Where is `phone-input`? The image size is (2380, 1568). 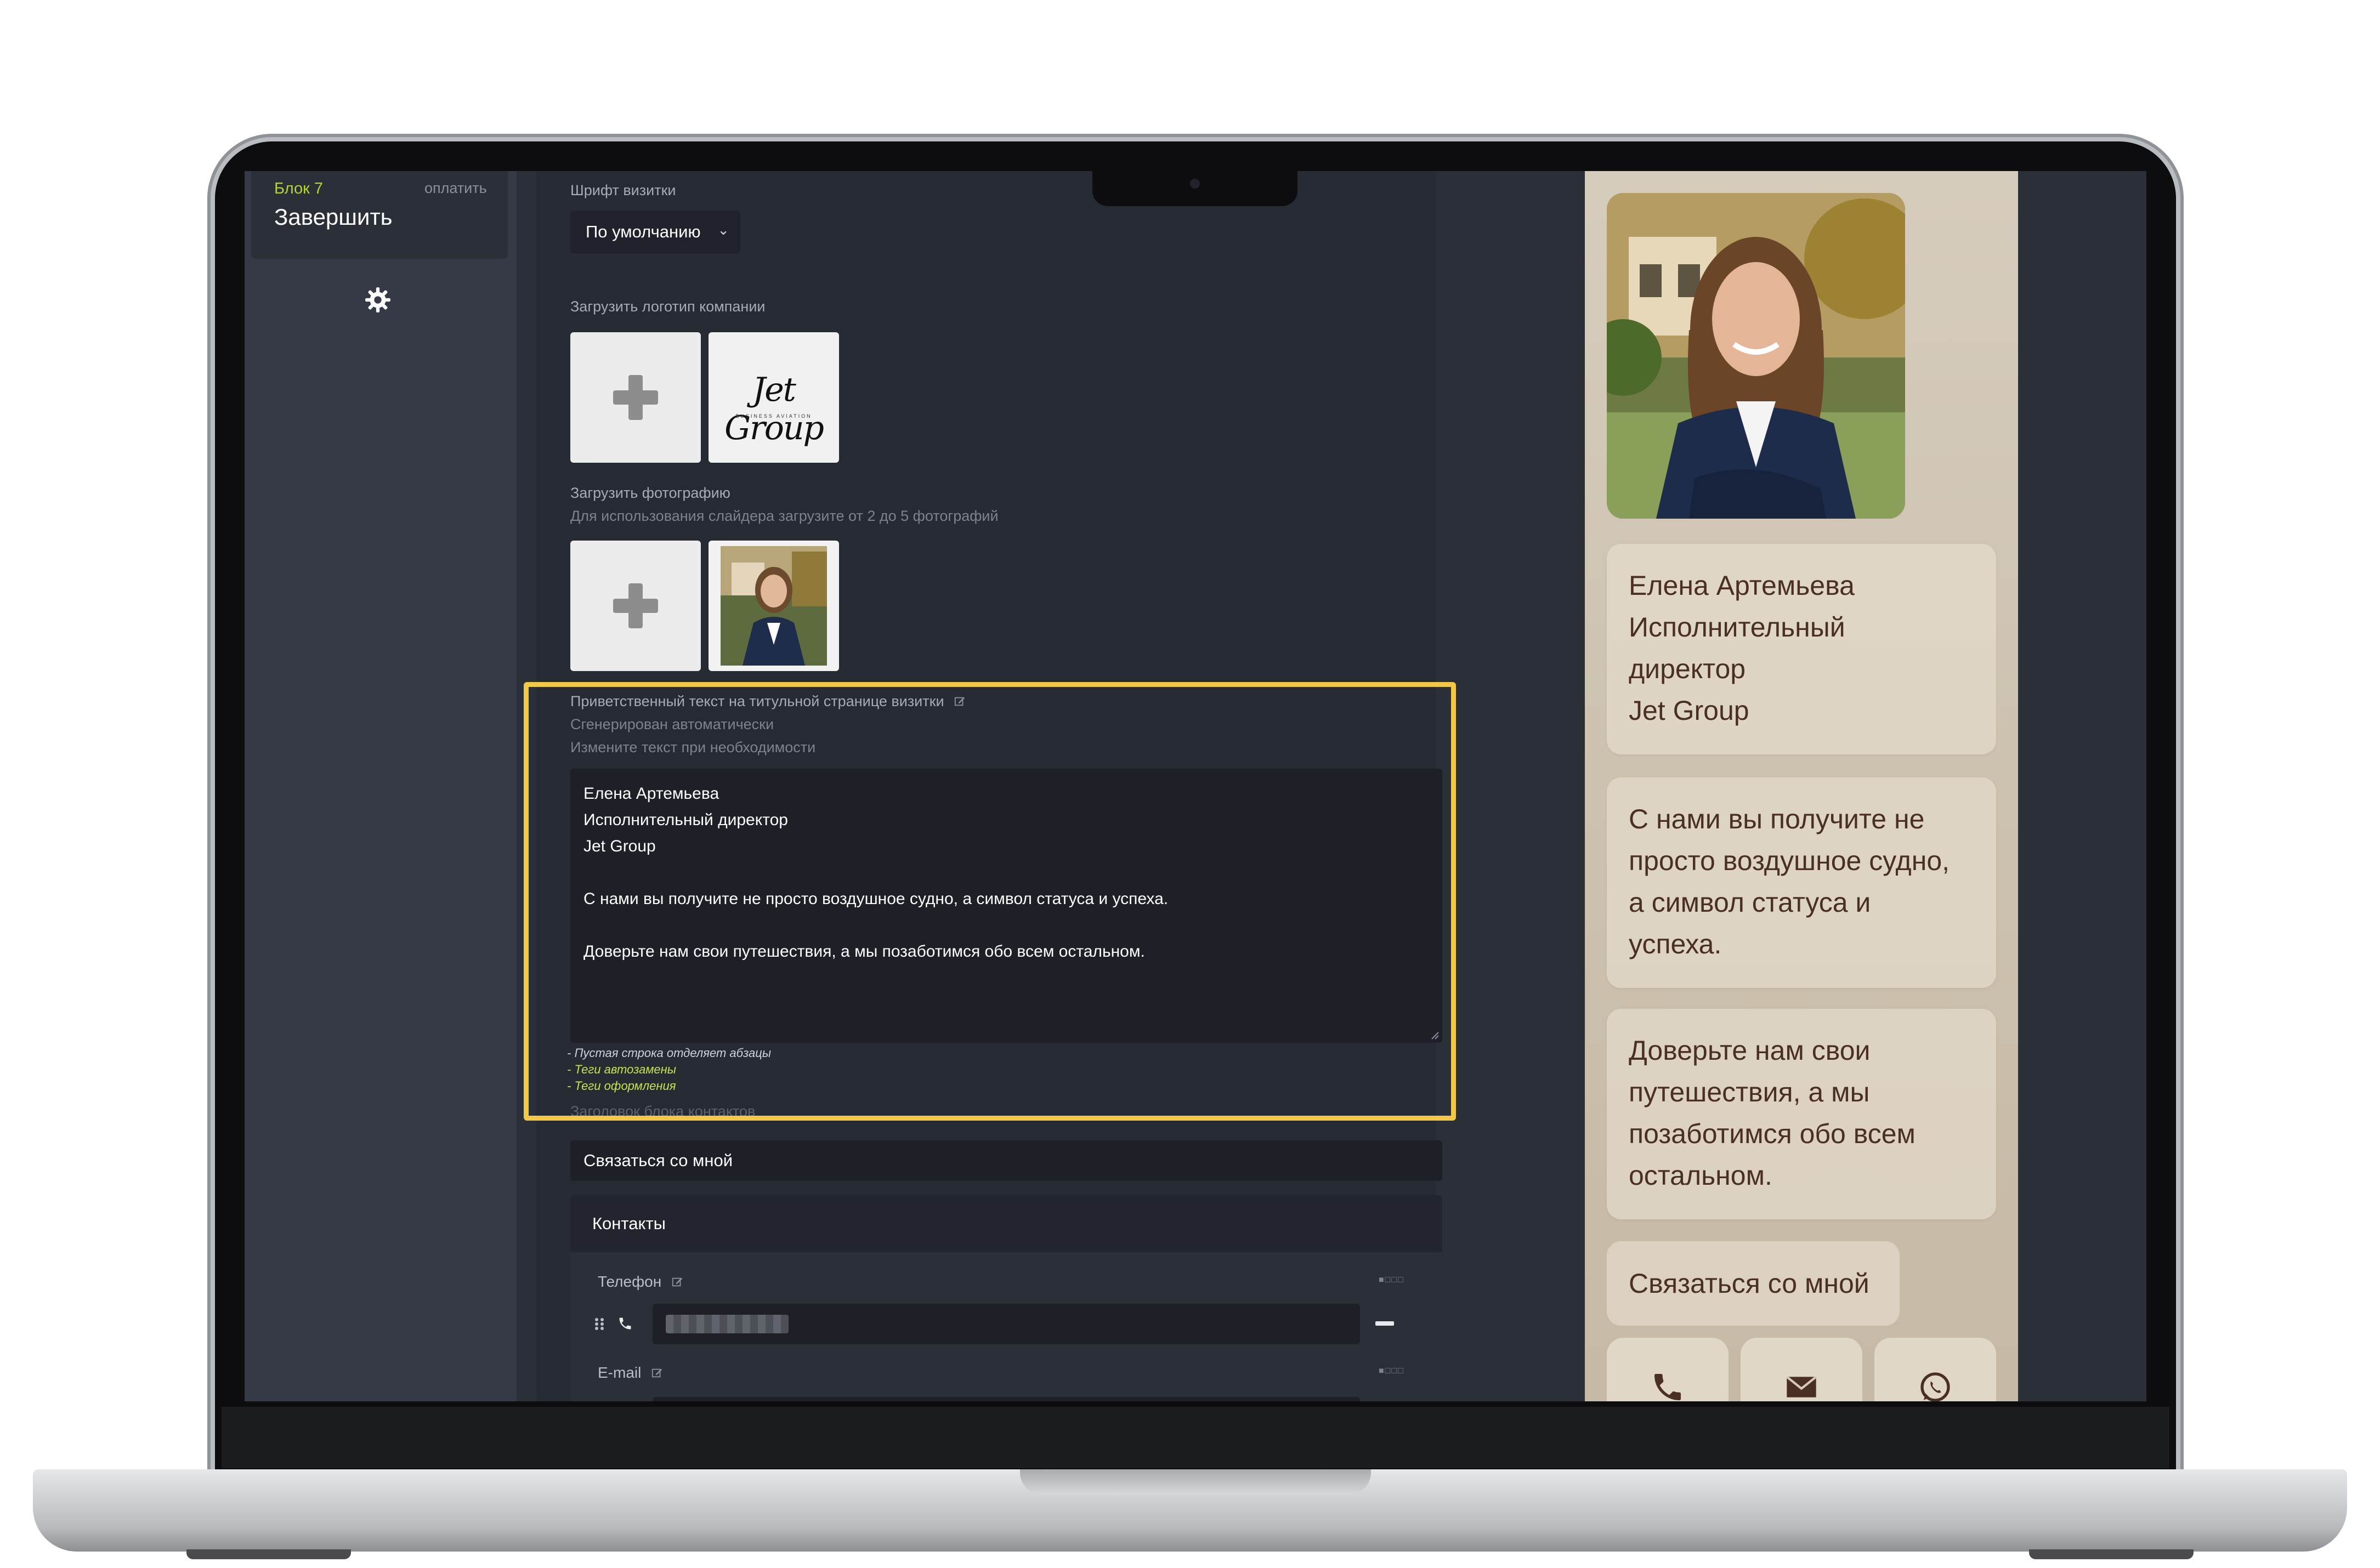
phone-input is located at coordinates (1006, 1324).